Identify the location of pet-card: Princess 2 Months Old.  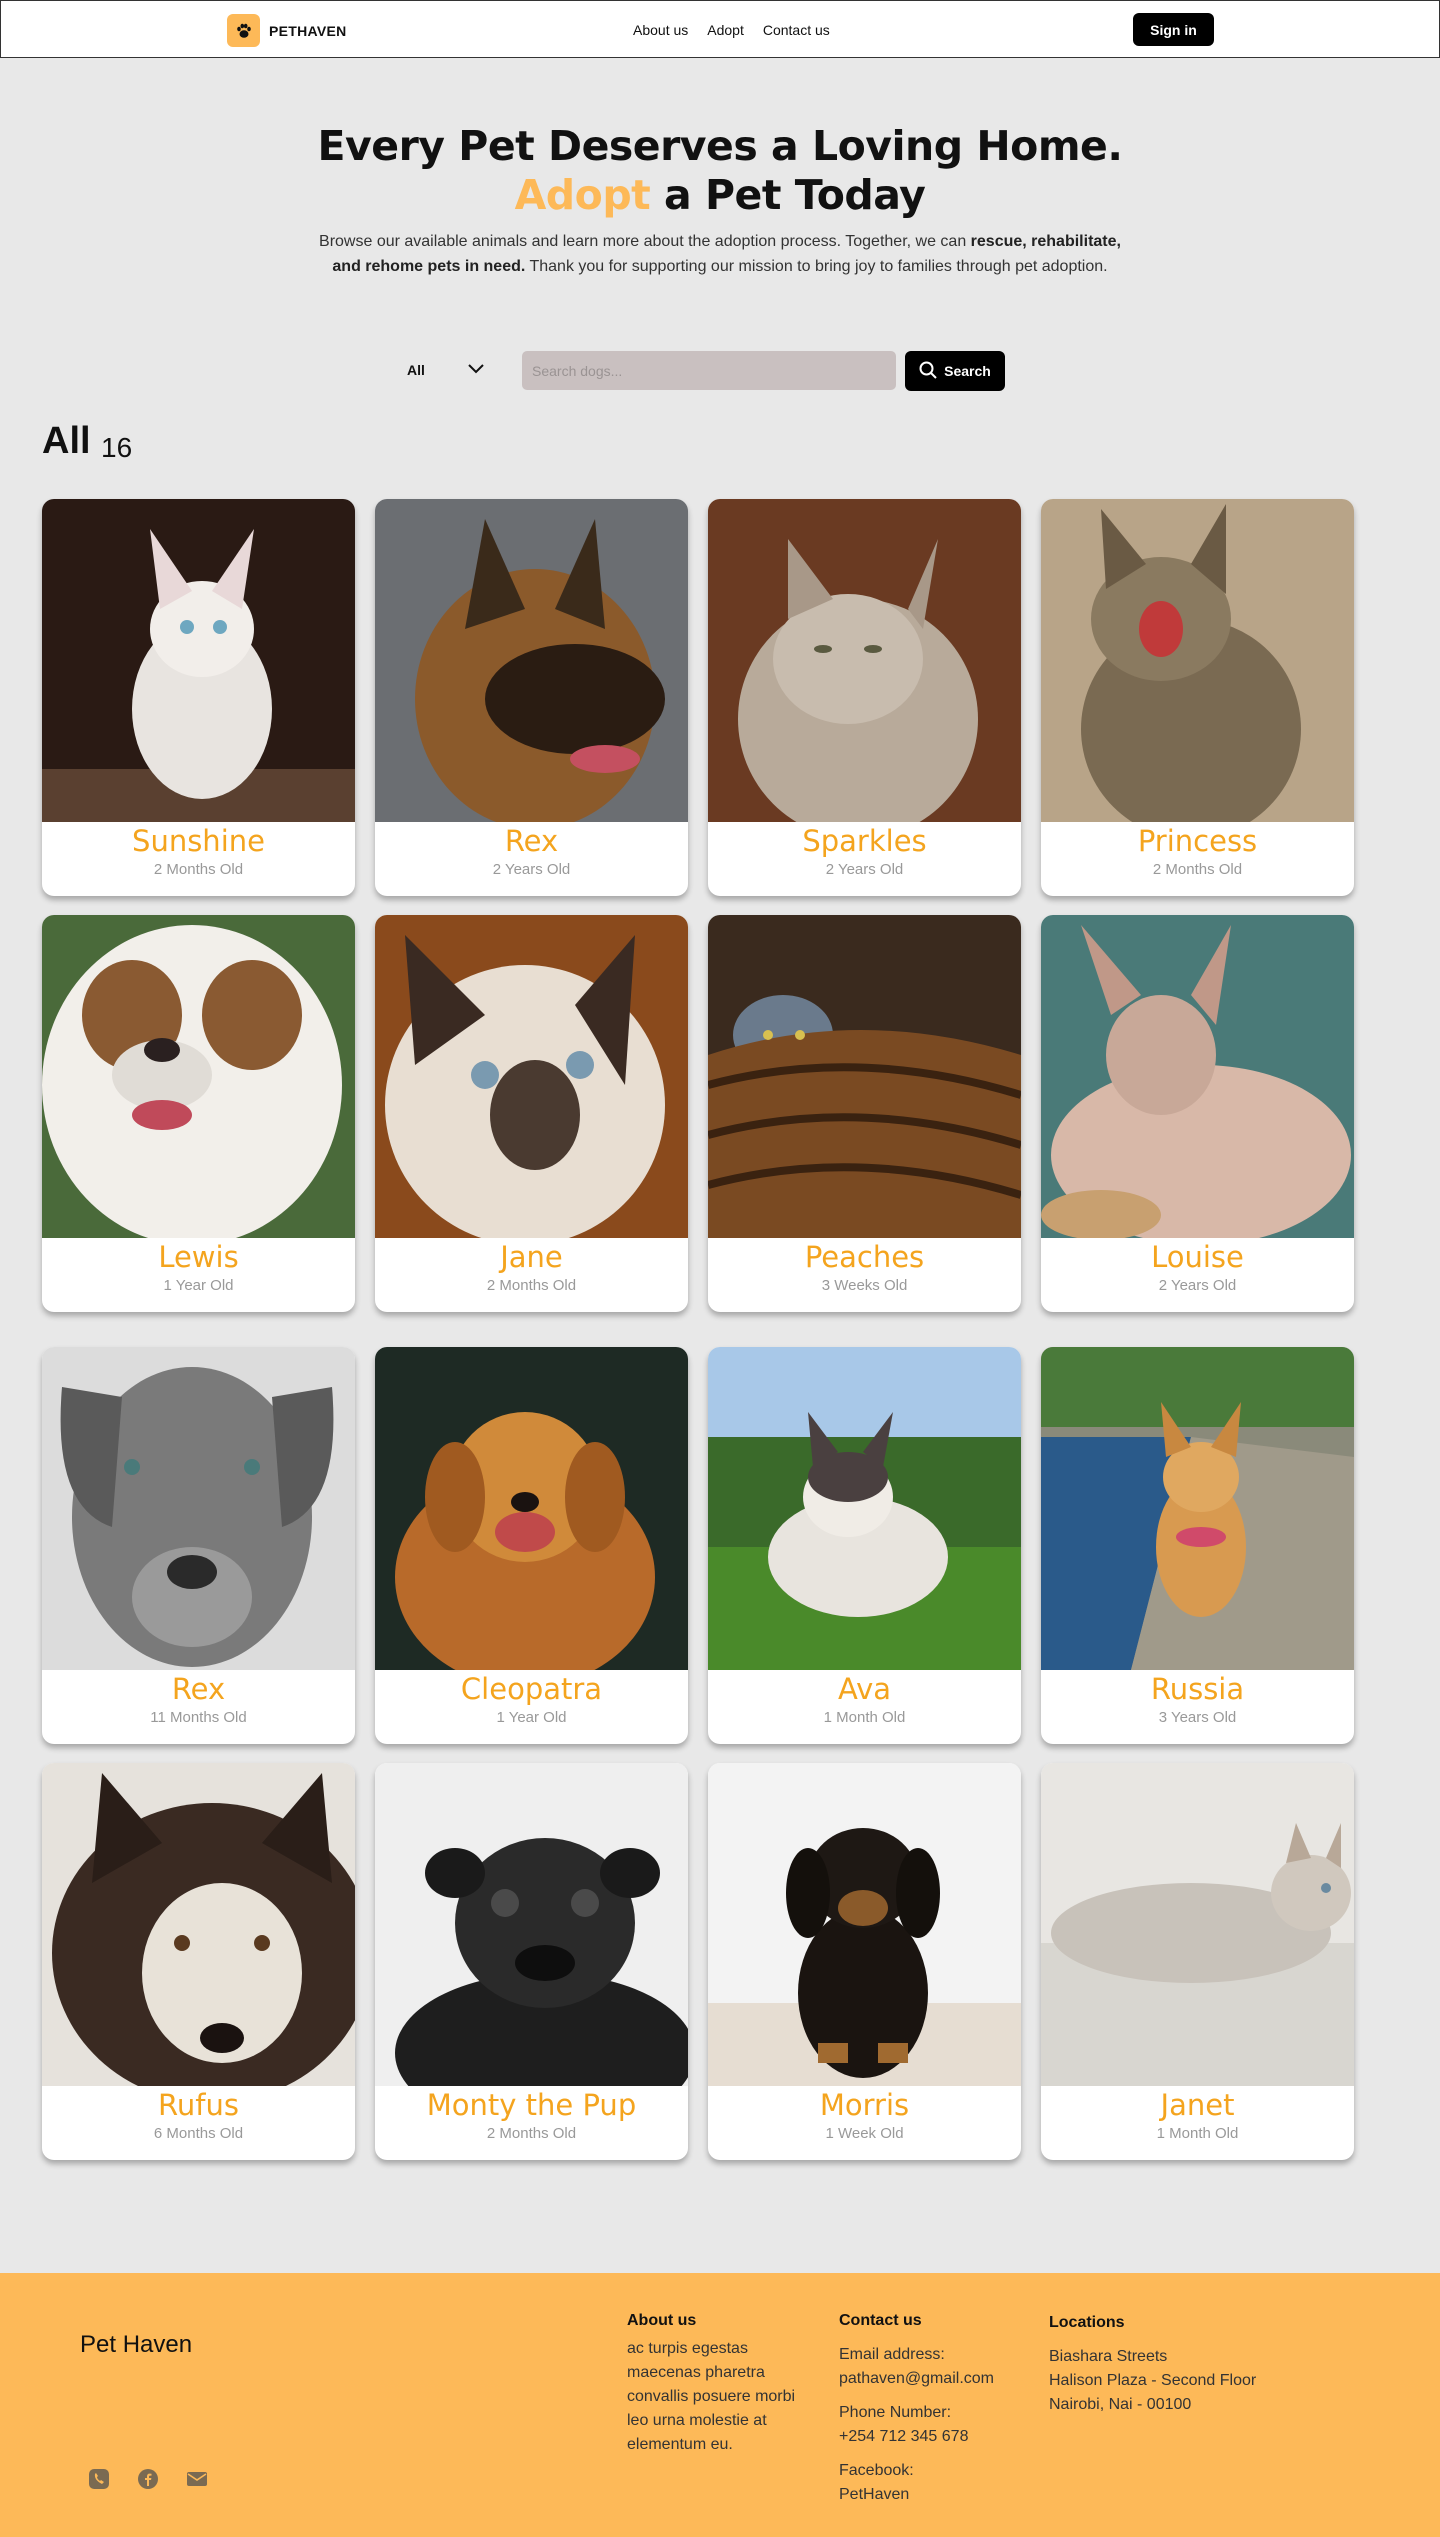
(1197, 697).